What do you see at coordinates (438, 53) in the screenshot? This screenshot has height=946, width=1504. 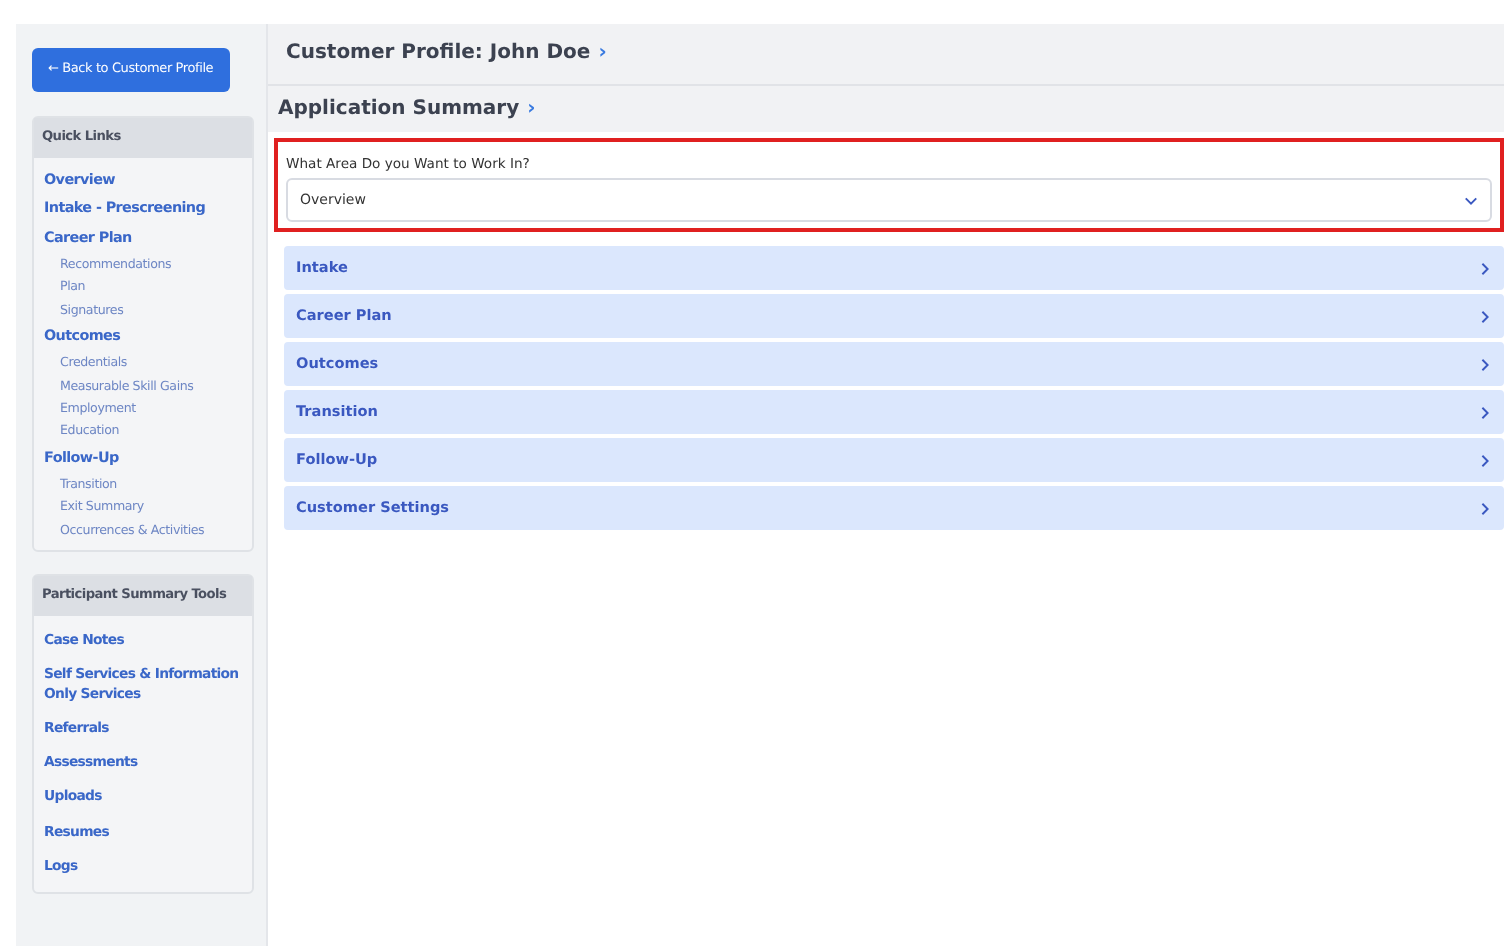 I see `page-title: Customer Profile: John Doe` at bounding box center [438, 53].